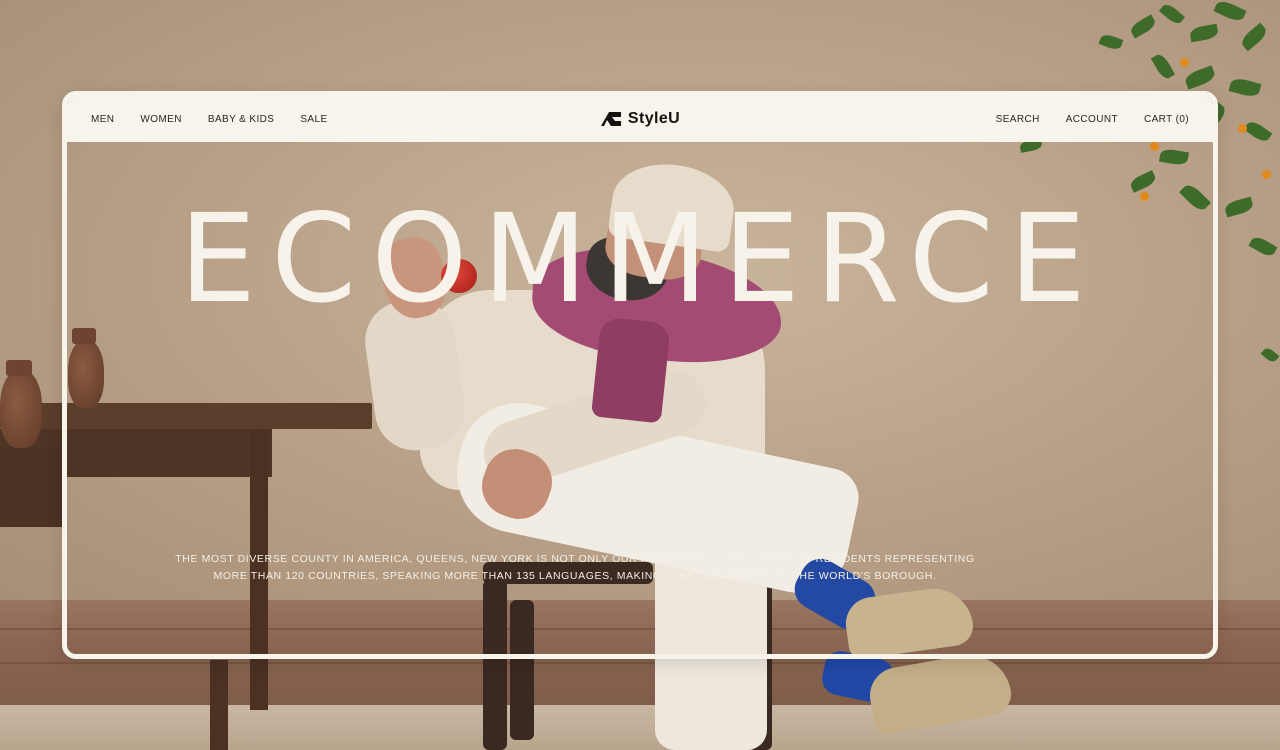 The width and height of the screenshot is (1280, 750). Describe the element at coordinates (654, 118) in the screenshot. I see `brand-name: StyleU` at that location.